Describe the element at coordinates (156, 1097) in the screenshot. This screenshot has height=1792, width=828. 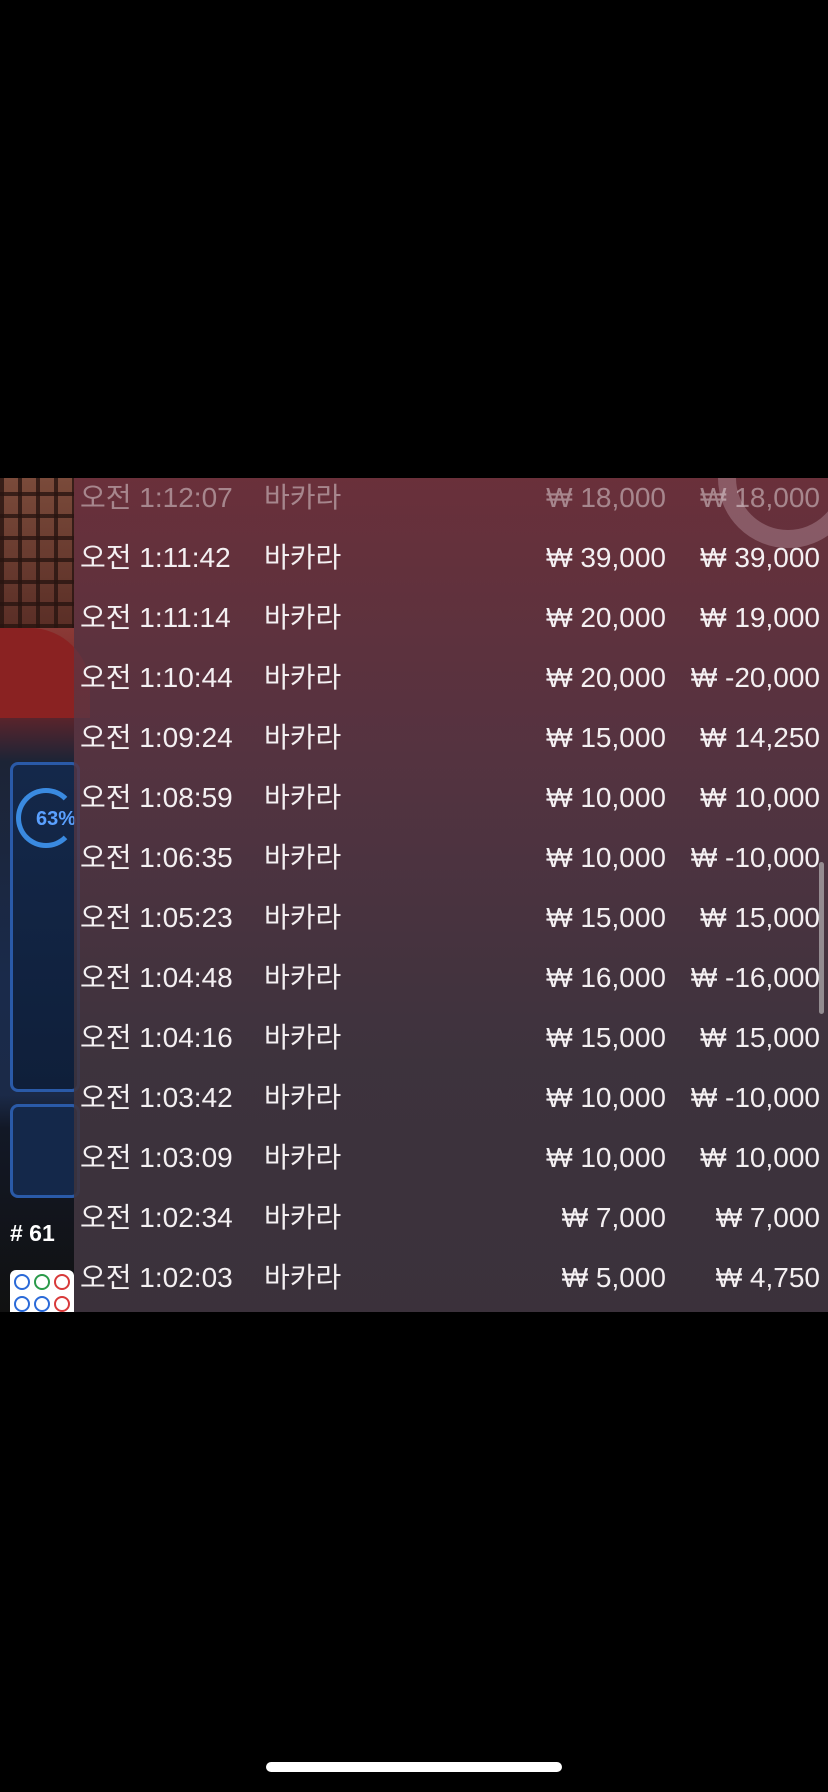
I see `row-time: 오전 1:03:42` at that location.